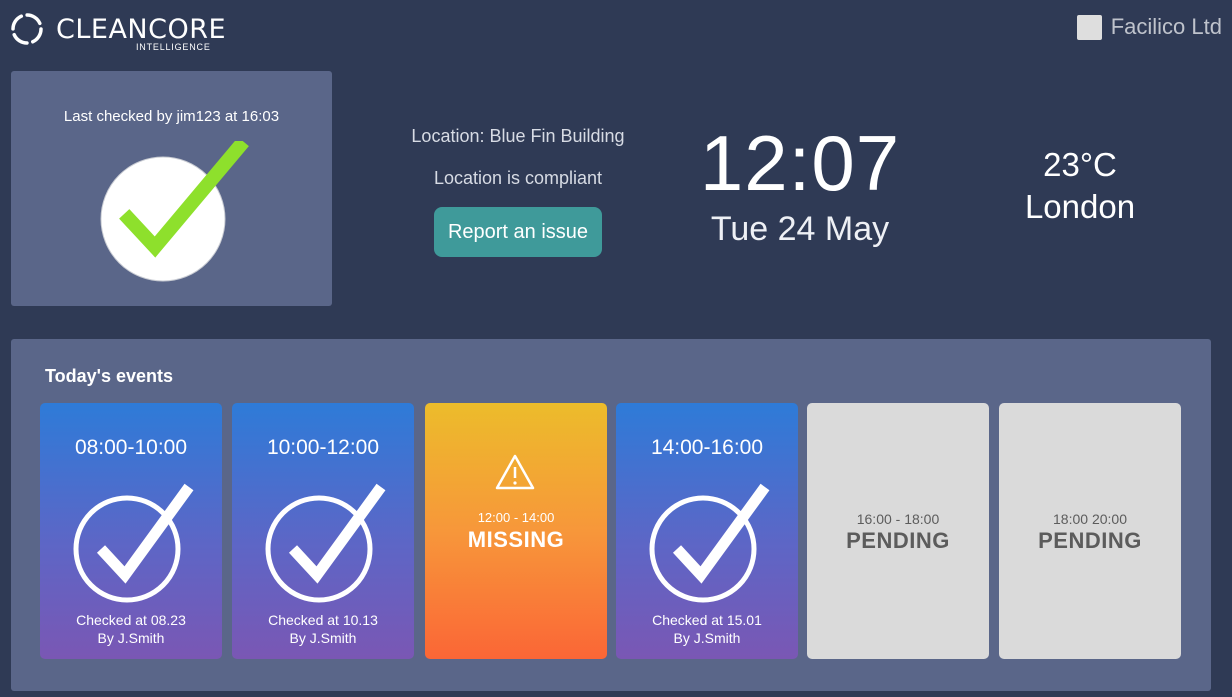 This screenshot has width=1232, height=697. Describe the element at coordinates (1080, 187) in the screenshot. I see `weather: 23°C London` at that location.